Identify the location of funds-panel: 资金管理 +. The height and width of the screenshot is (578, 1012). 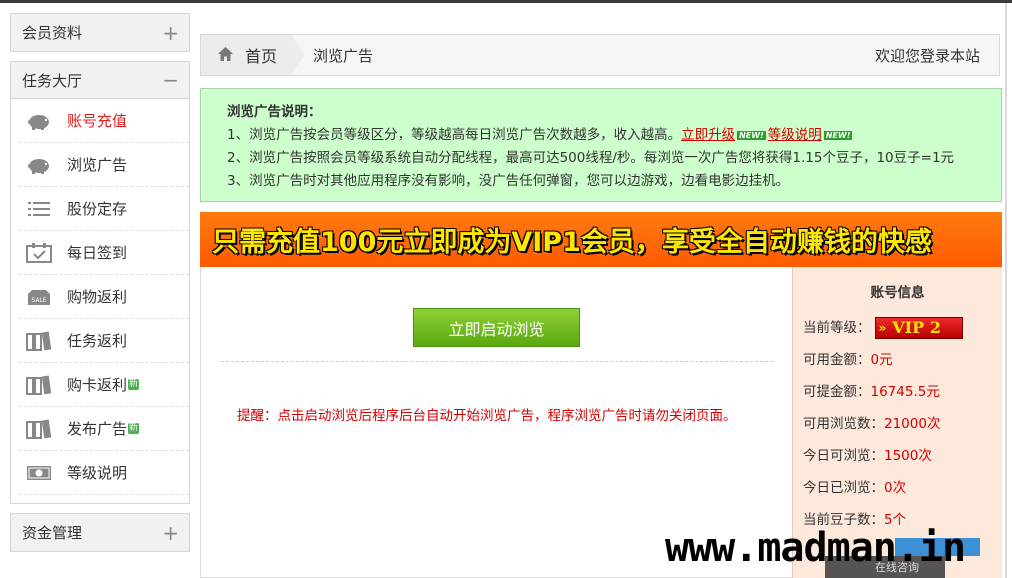
(100, 532).